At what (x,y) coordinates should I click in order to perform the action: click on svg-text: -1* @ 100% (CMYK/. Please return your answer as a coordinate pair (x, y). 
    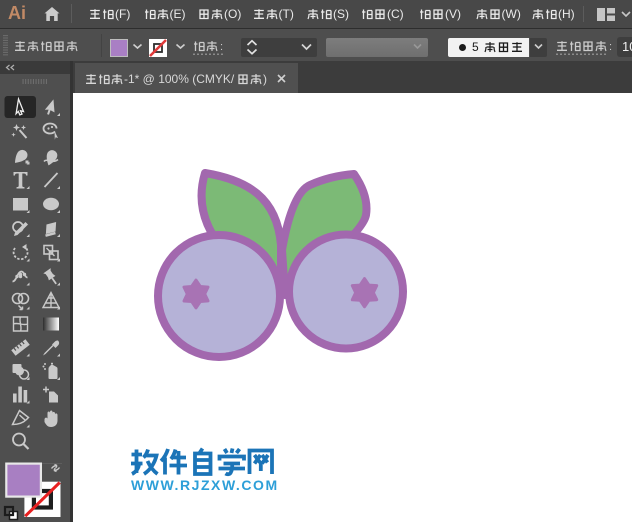
    Looking at the image, I should click on (179, 79).